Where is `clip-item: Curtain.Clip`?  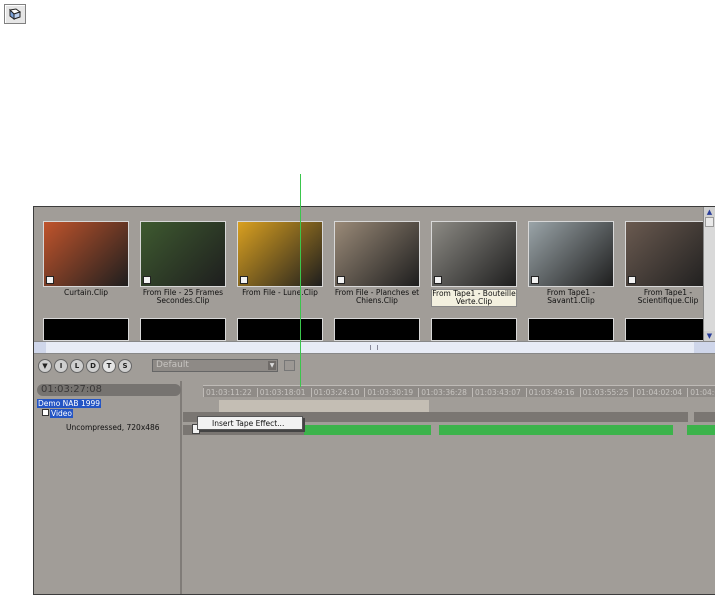 clip-item: Curtain.Clip is located at coordinates (86, 259).